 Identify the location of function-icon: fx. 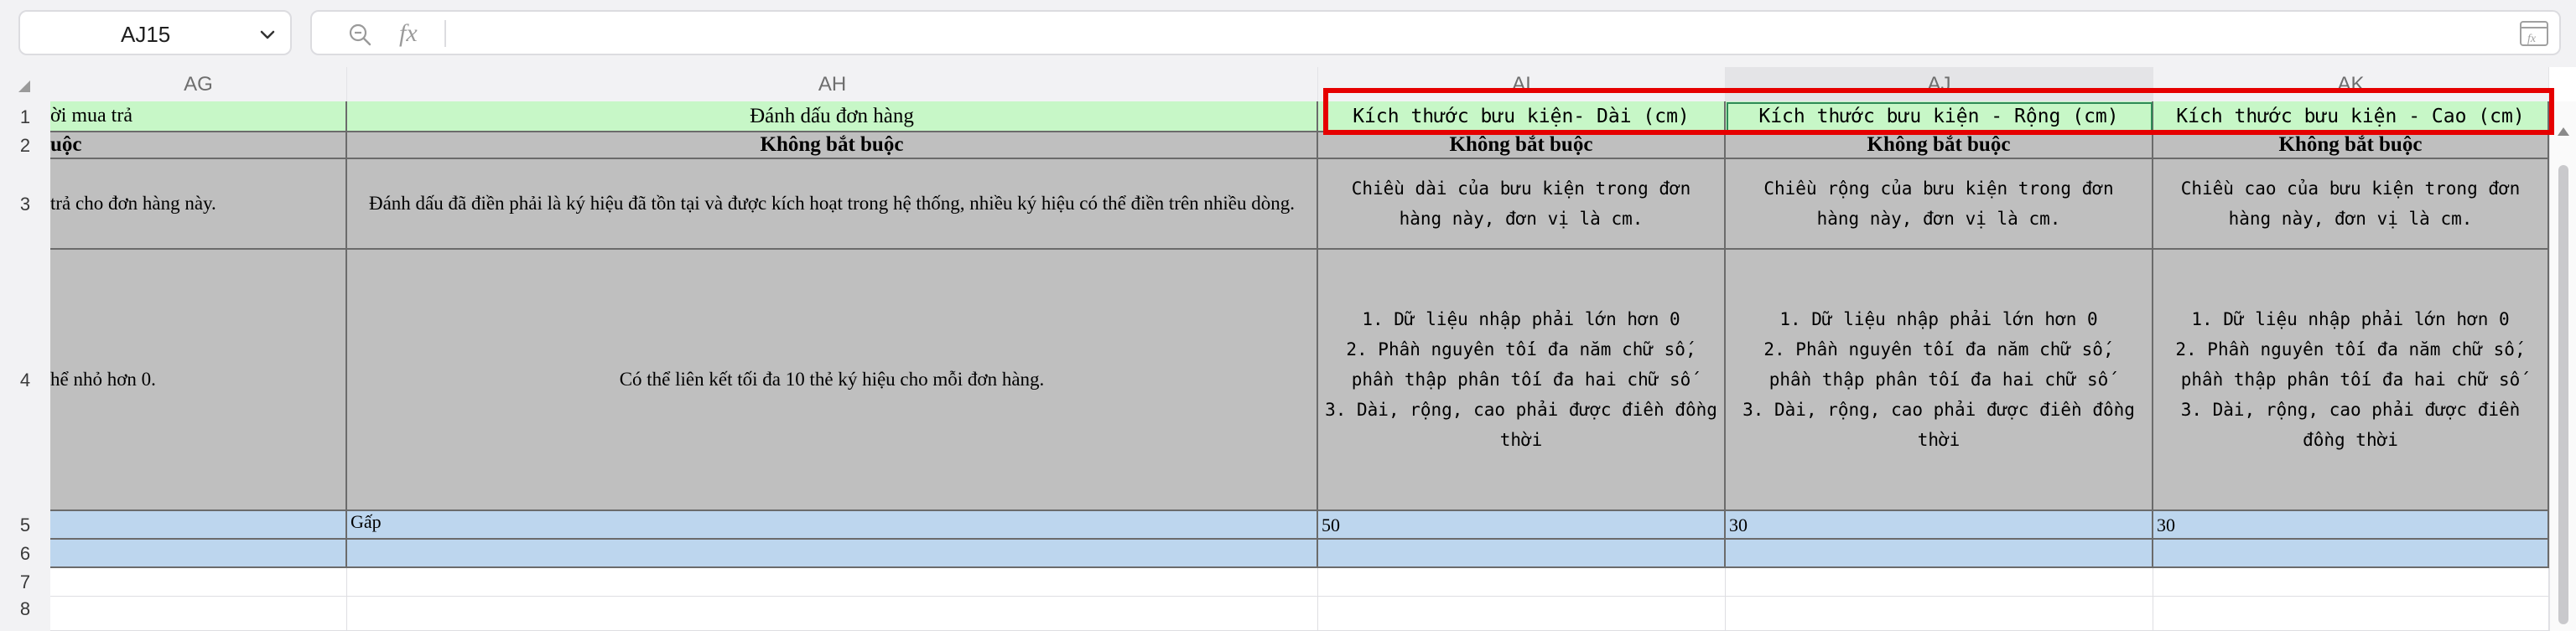
(2534, 33).